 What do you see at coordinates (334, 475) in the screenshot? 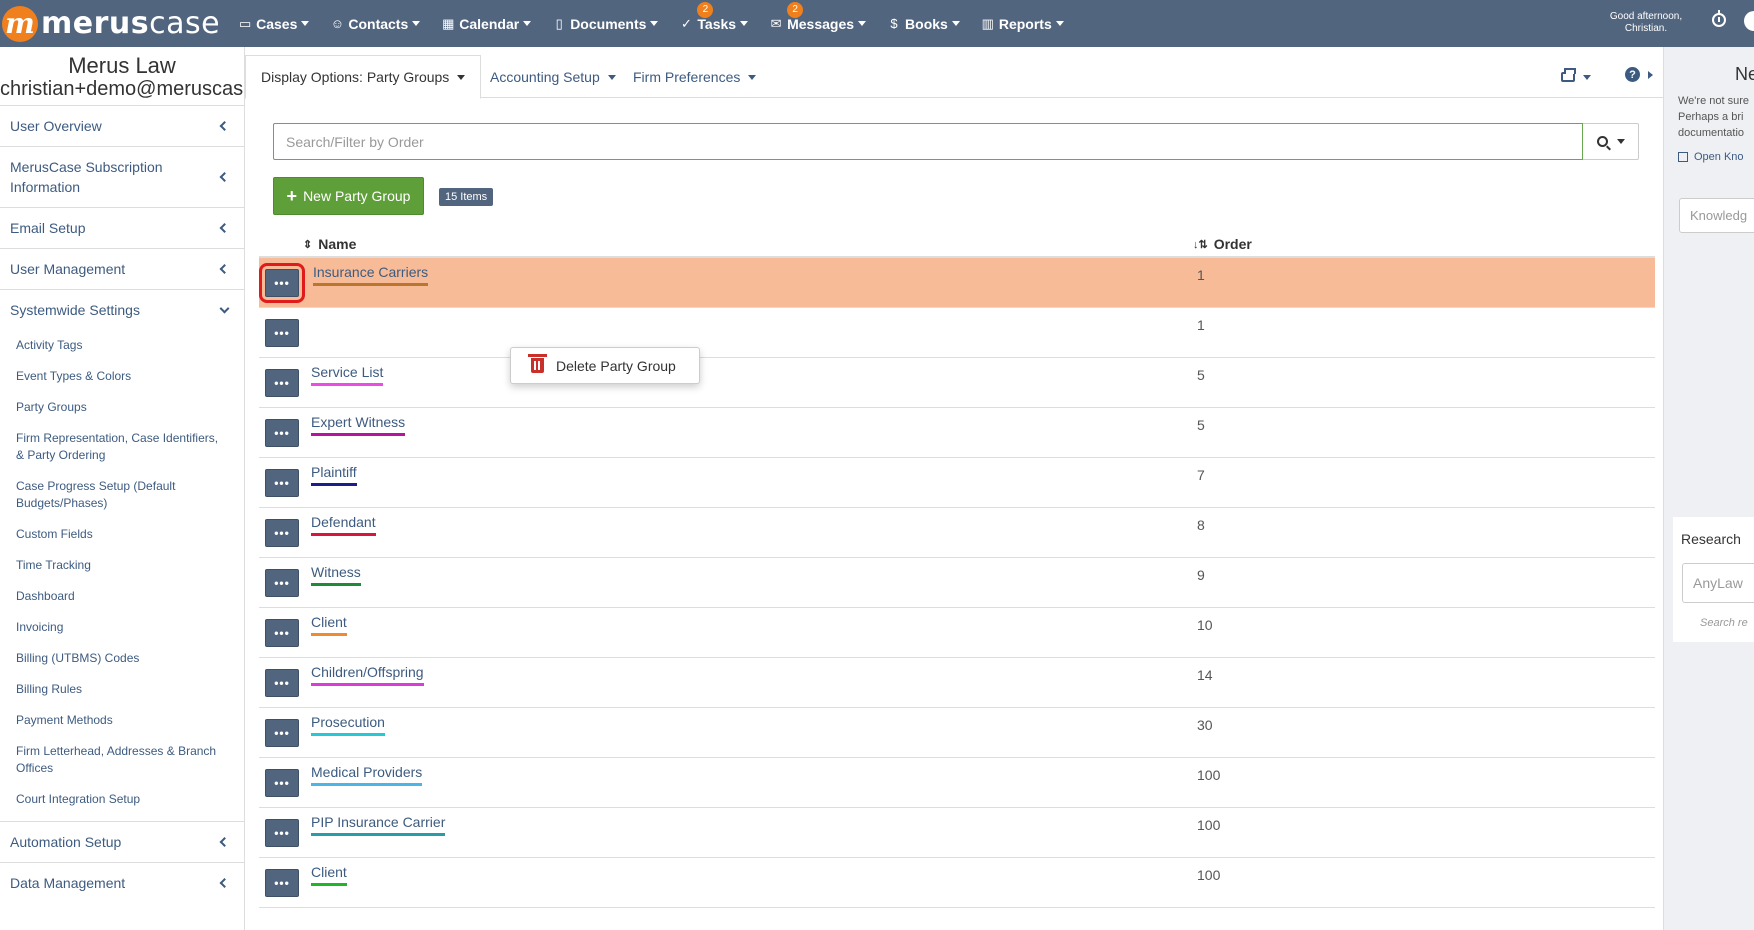
I see `party-group-name: Plaintiff` at bounding box center [334, 475].